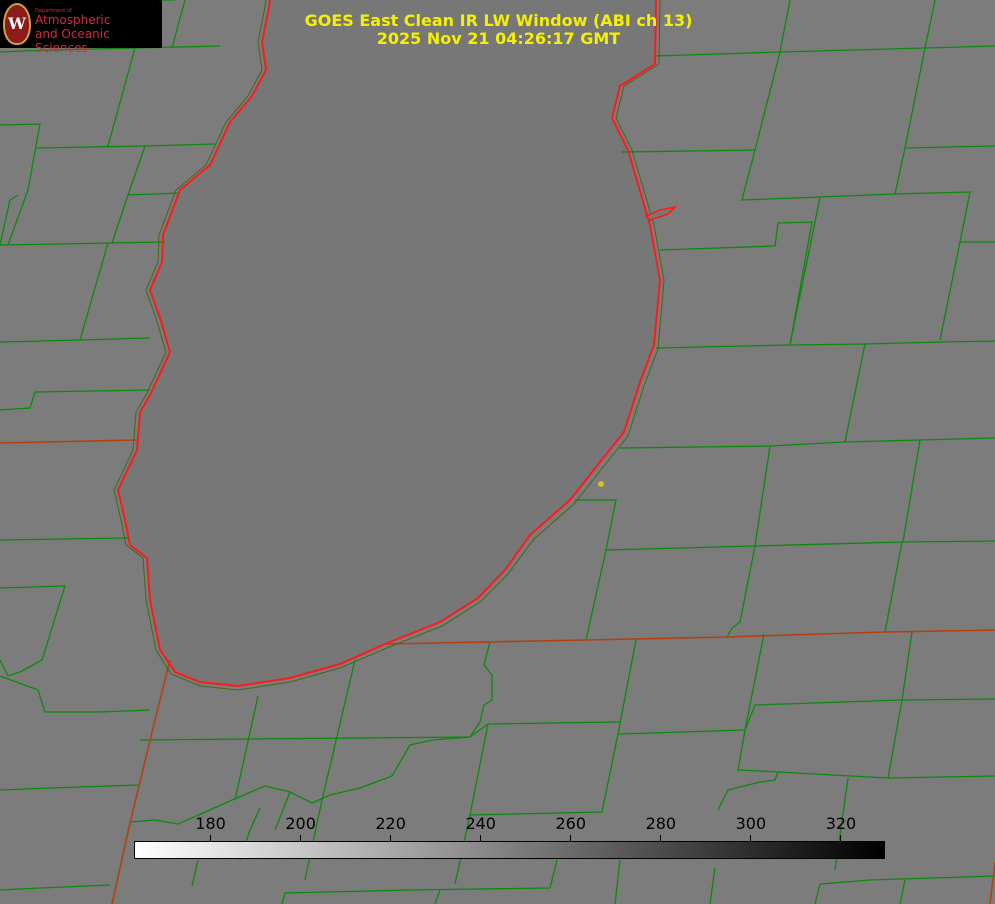  Describe the element at coordinates (601, 484) in the screenshot. I see `station-marker` at that location.